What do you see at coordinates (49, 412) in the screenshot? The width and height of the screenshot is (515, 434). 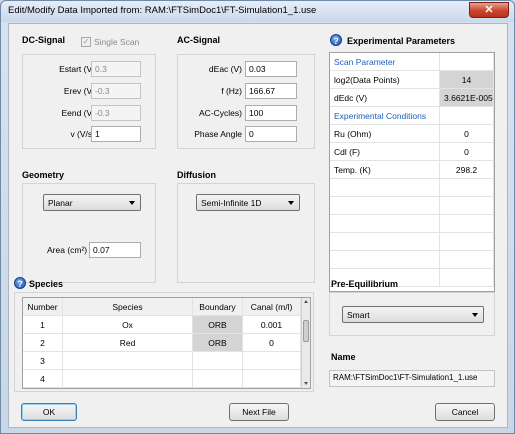 I see `ok-button: OK` at bounding box center [49, 412].